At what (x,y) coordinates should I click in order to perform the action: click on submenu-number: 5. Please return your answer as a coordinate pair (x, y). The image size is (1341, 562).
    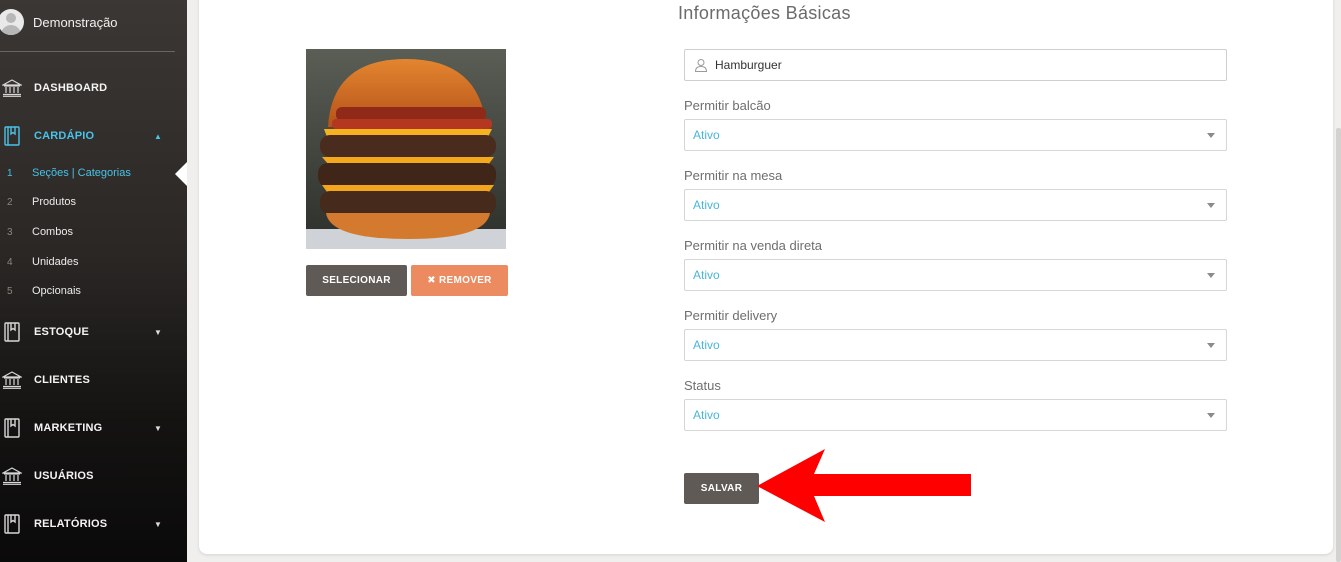
    Looking at the image, I should click on (10, 291).